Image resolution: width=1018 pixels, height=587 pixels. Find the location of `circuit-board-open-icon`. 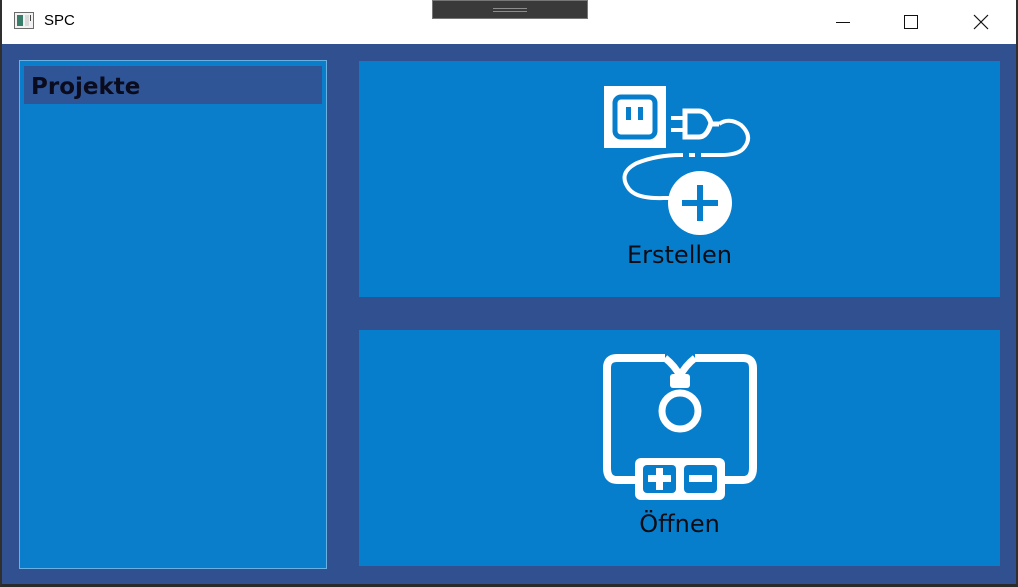

circuit-board-open-icon is located at coordinates (680, 427).